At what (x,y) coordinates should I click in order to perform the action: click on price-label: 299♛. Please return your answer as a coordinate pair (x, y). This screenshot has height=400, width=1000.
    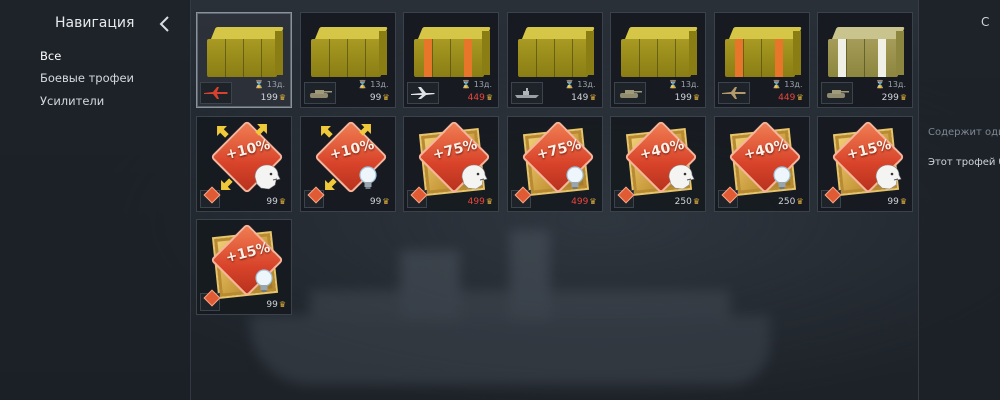
    Looking at the image, I should click on (894, 98).